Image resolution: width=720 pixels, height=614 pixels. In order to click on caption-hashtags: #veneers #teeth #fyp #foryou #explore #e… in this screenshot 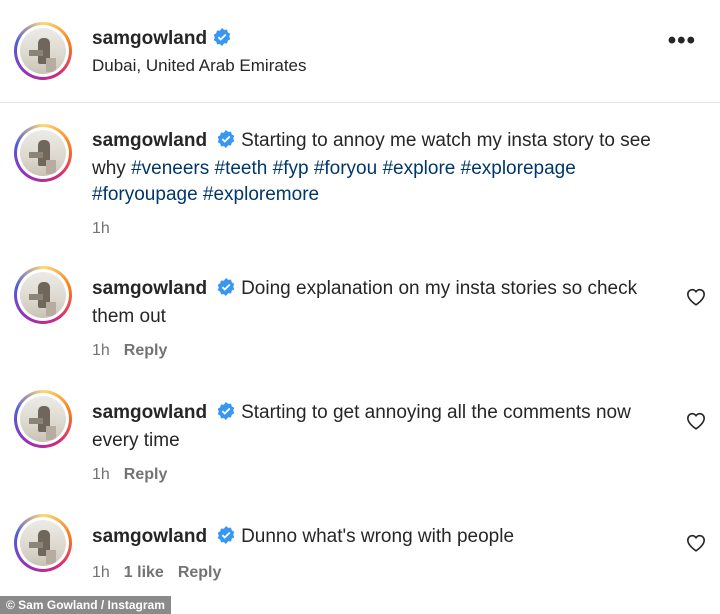, I will do `click(334, 181)`.